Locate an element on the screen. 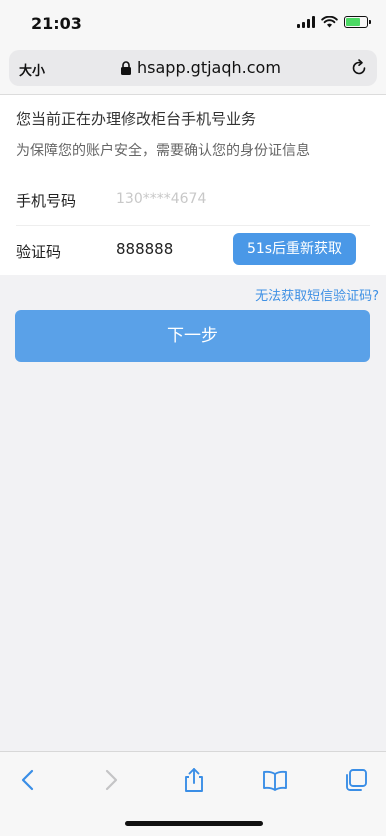 The image size is (386, 836). address-bar: 大小 hsapp.gtjaqh.com is located at coordinates (193, 71).